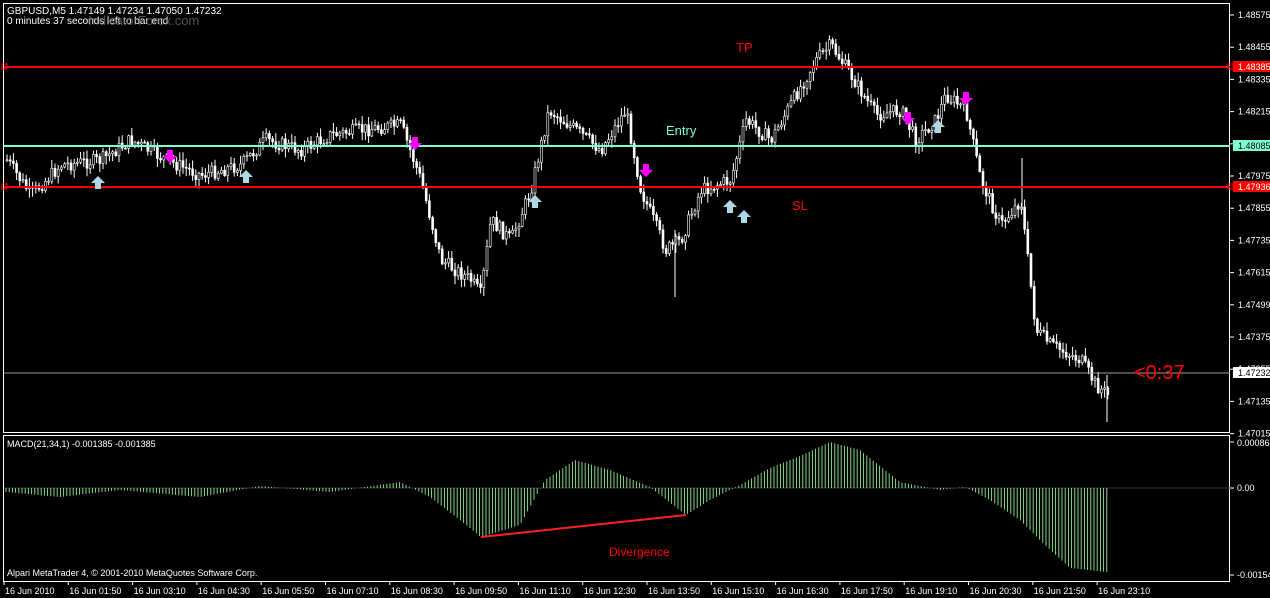  Describe the element at coordinates (1254, 208) in the screenshot. I see `price-tick-label: 1.47855` at that location.